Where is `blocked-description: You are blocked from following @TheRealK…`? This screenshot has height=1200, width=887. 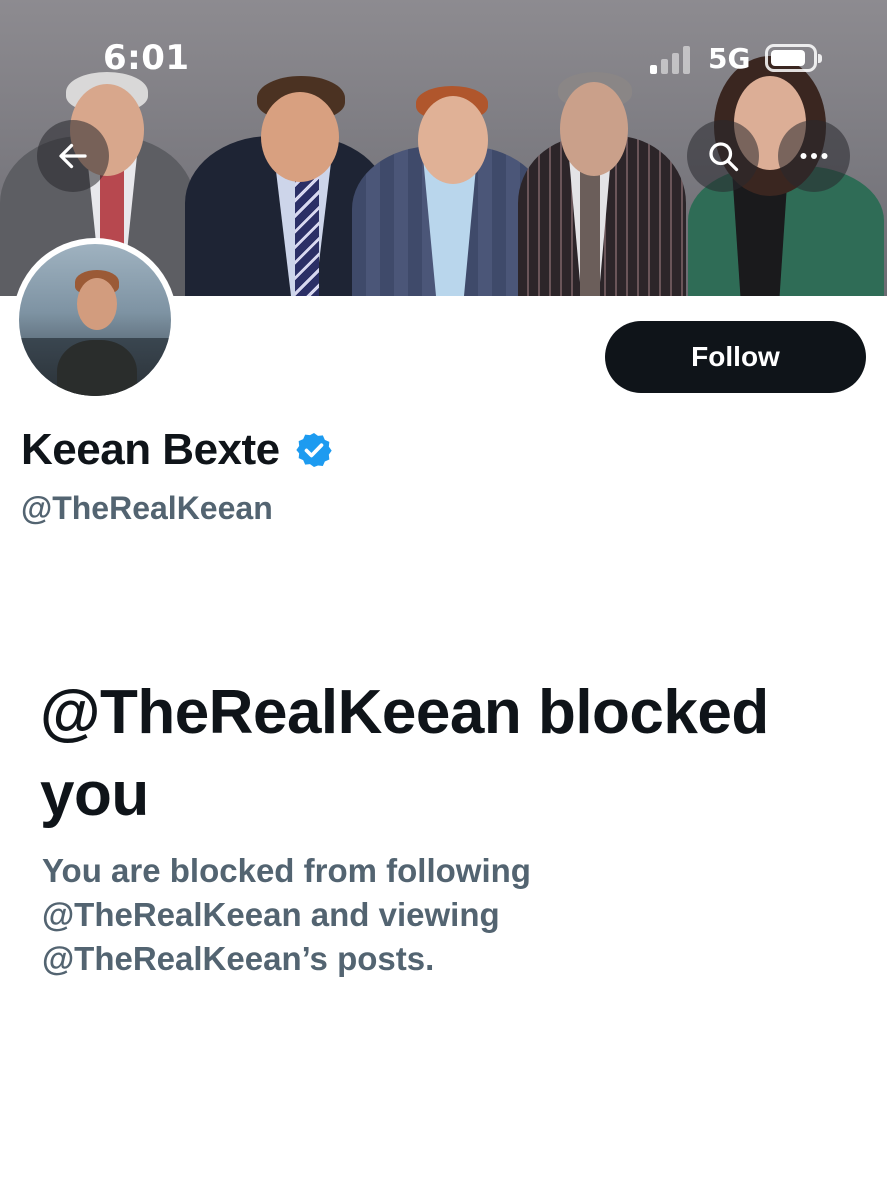
blocked-description: You are blocked from following @TheRealK… is located at coordinates (286, 914).